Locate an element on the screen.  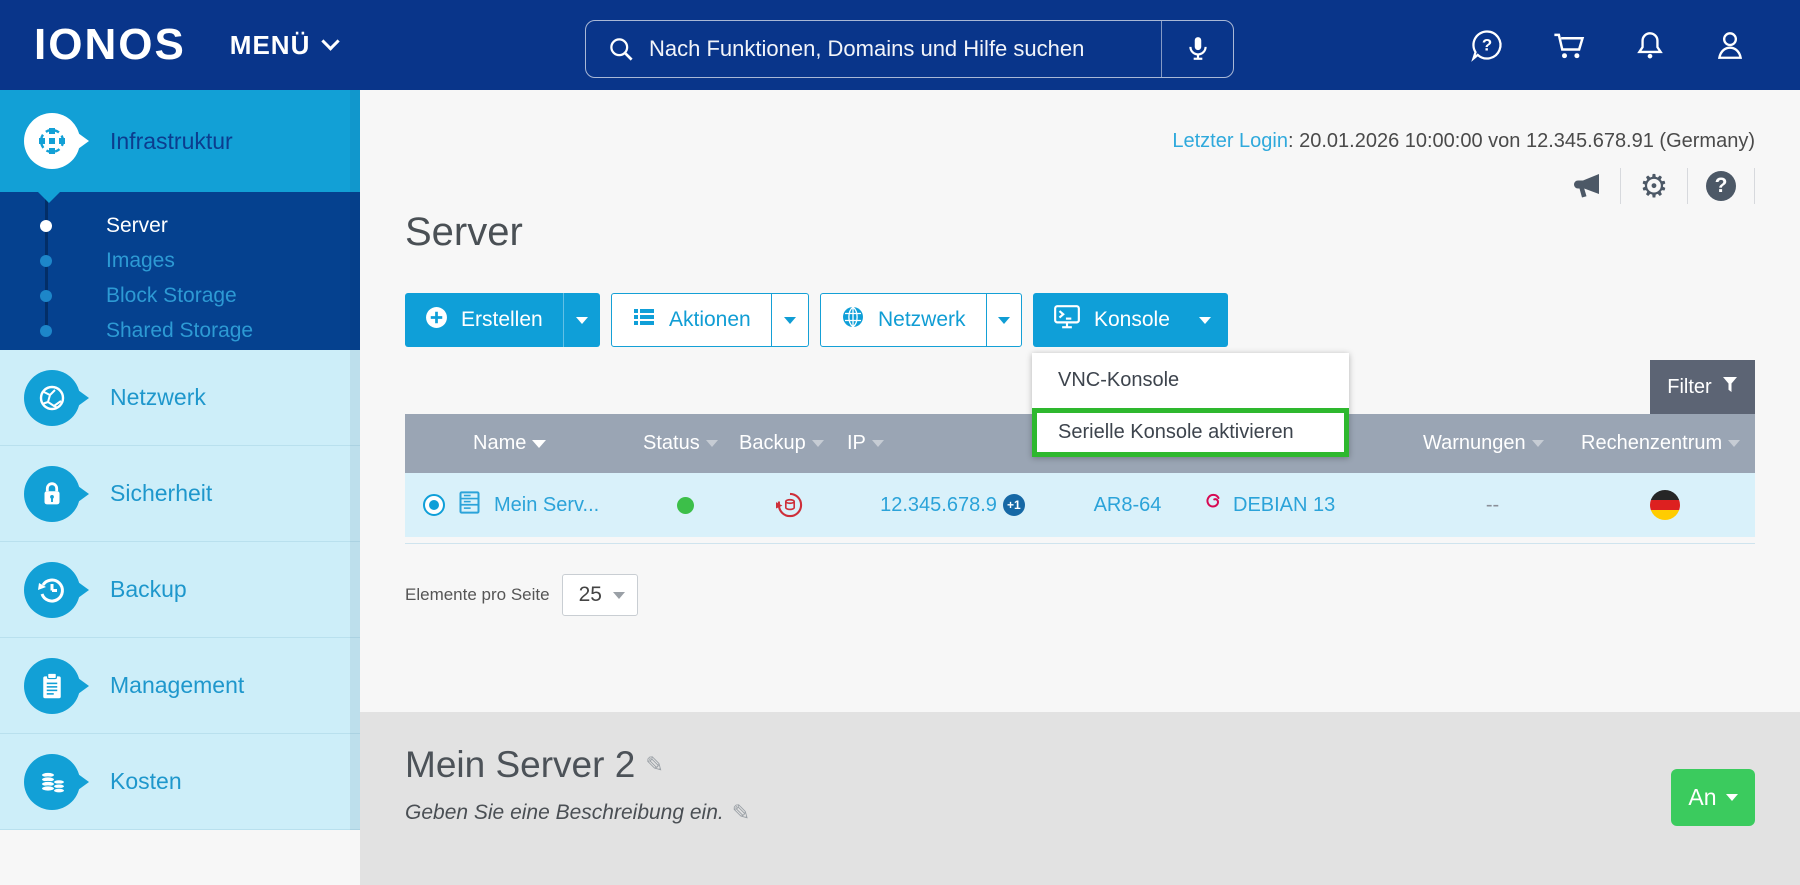
ionos-logo: IONOS is located at coordinates (110, 44).